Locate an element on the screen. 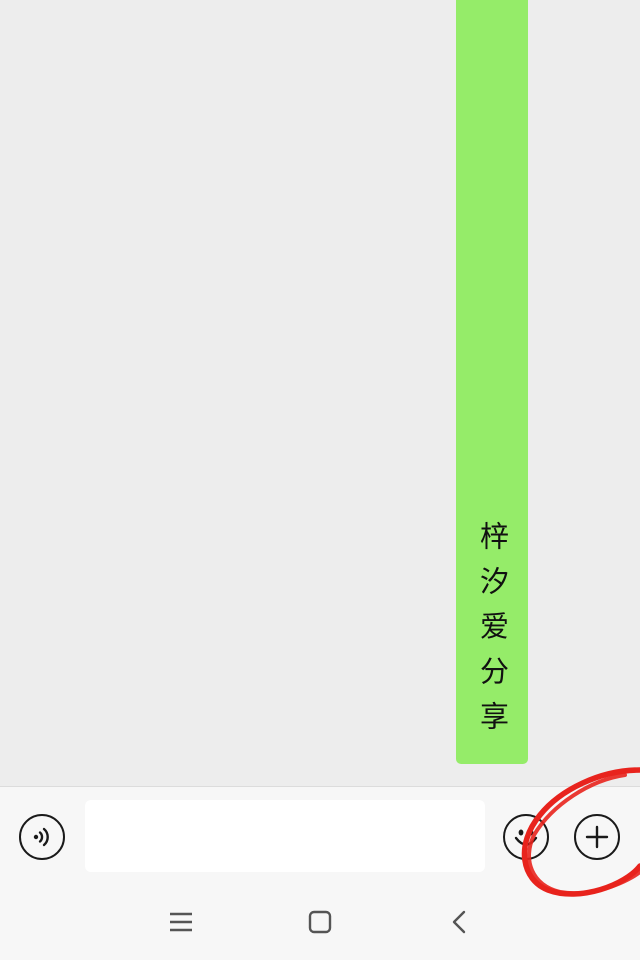 The width and height of the screenshot is (640, 960). sent-message-bubble: 梓汐爱分享 is located at coordinates (492, 382).